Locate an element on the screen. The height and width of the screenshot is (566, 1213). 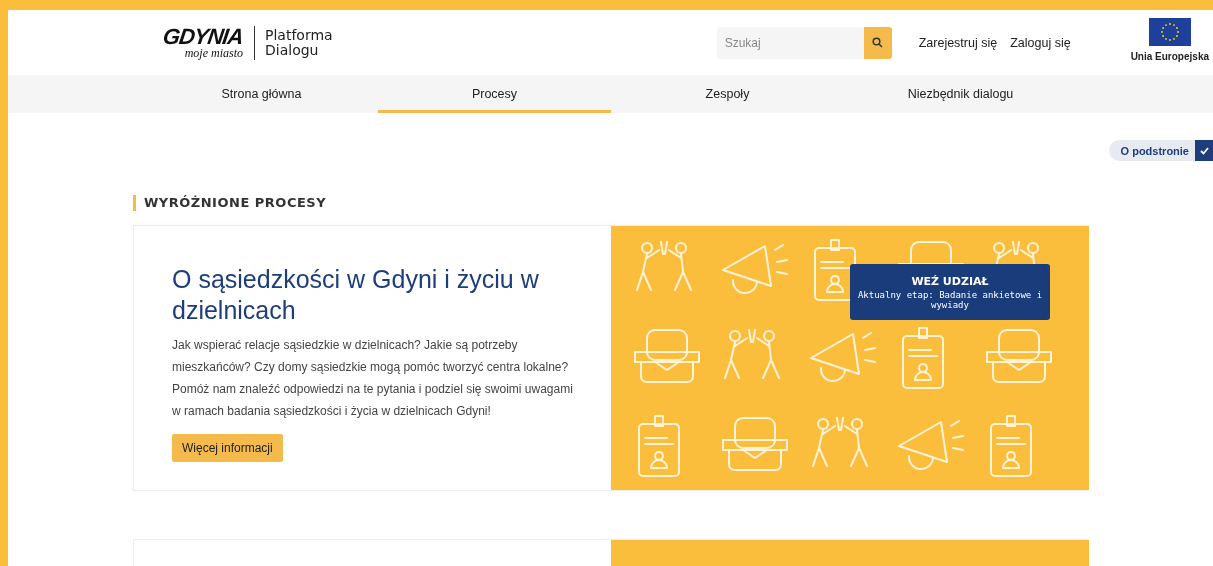
participate-badge: WEŹ UDZIAŁ Aktualny etap: Badanie ankietowe i wywiady is located at coordinates (950, 292).